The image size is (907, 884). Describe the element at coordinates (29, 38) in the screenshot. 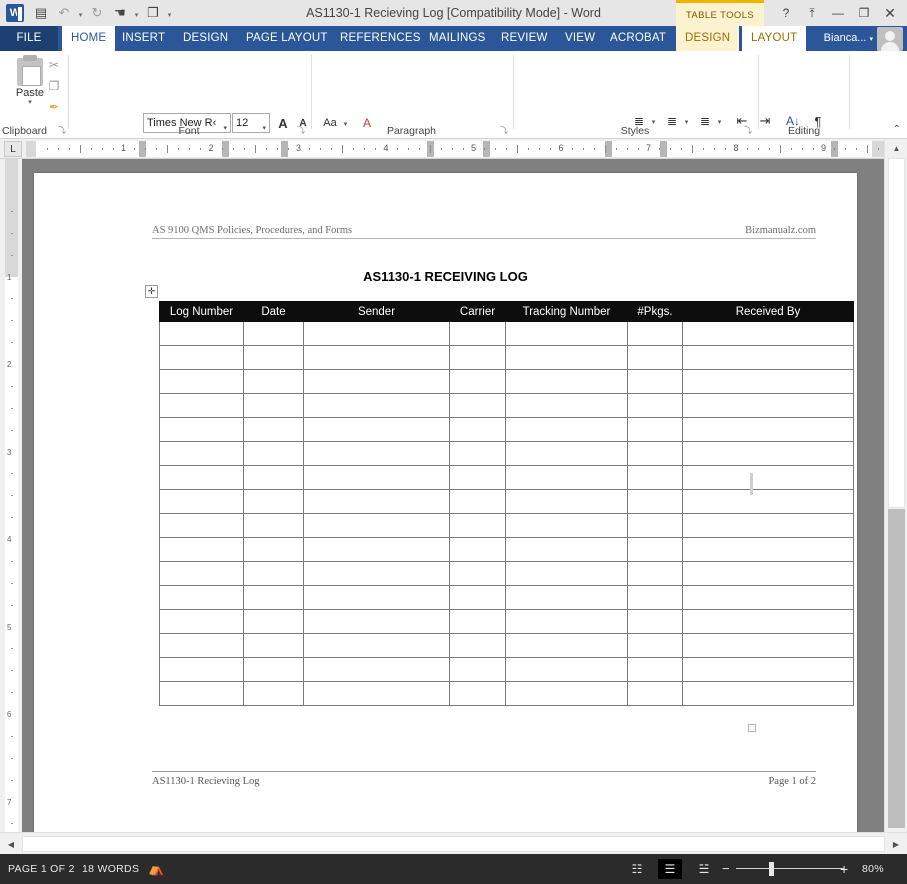

I see `tab-file: FILE` at that location.